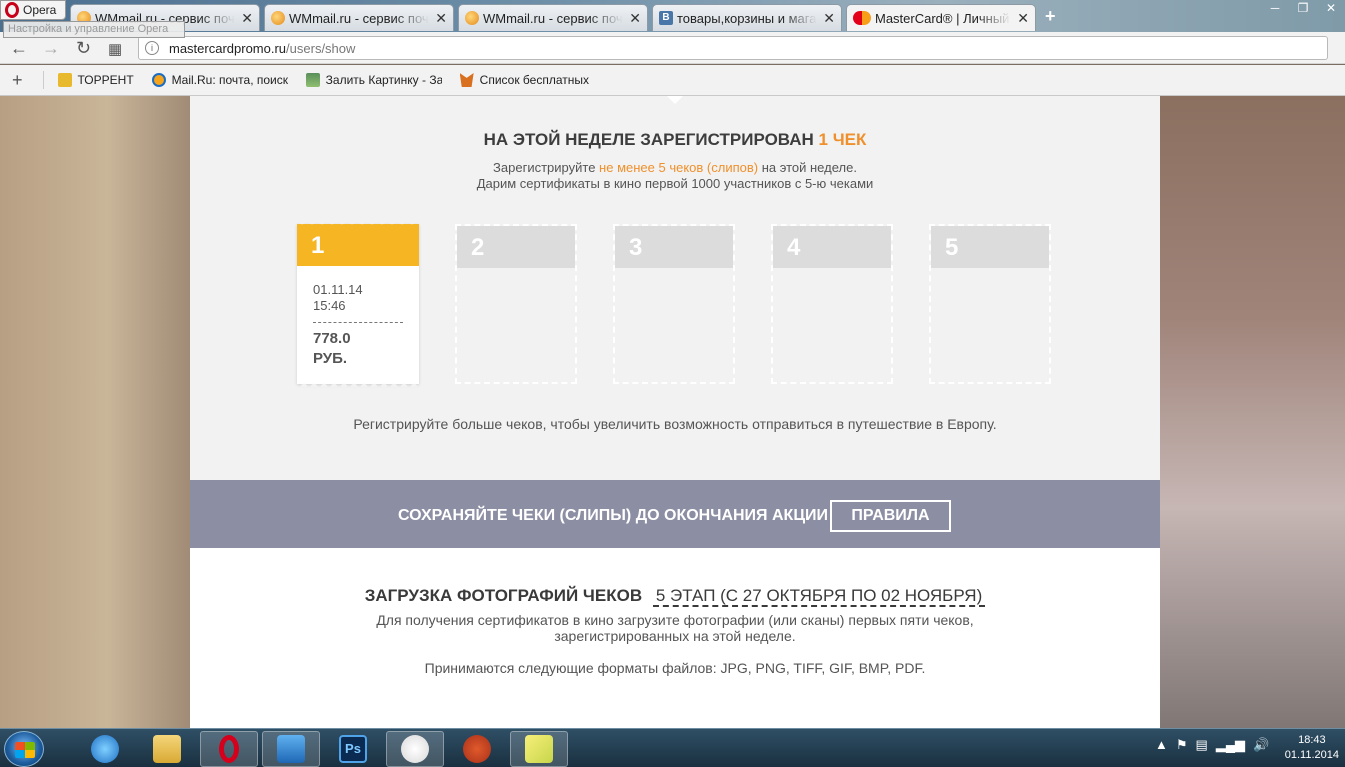 The image size is (1345, 767). What do you see at coordinates (332, 338) in the screenshot?
I see `ticket-amount: 778.0` at bounding box center [332, 338].